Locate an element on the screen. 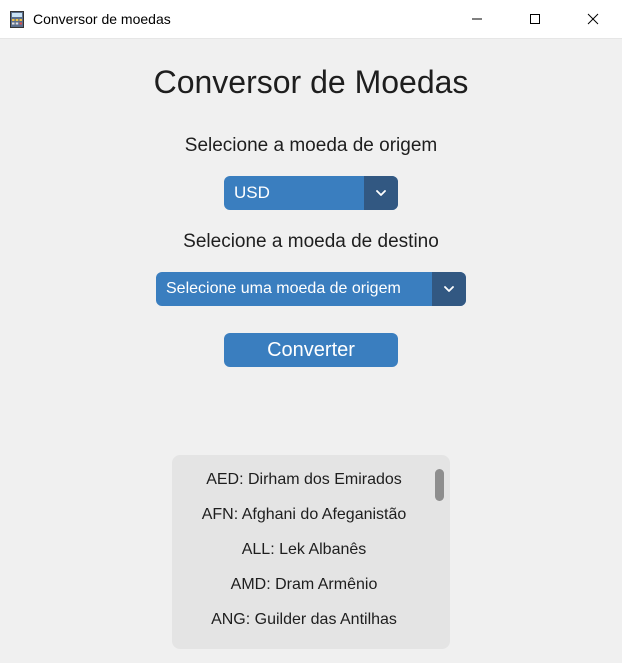 The image size is (622, 663). convert-button: Converter is located at coordinates (311, 350).